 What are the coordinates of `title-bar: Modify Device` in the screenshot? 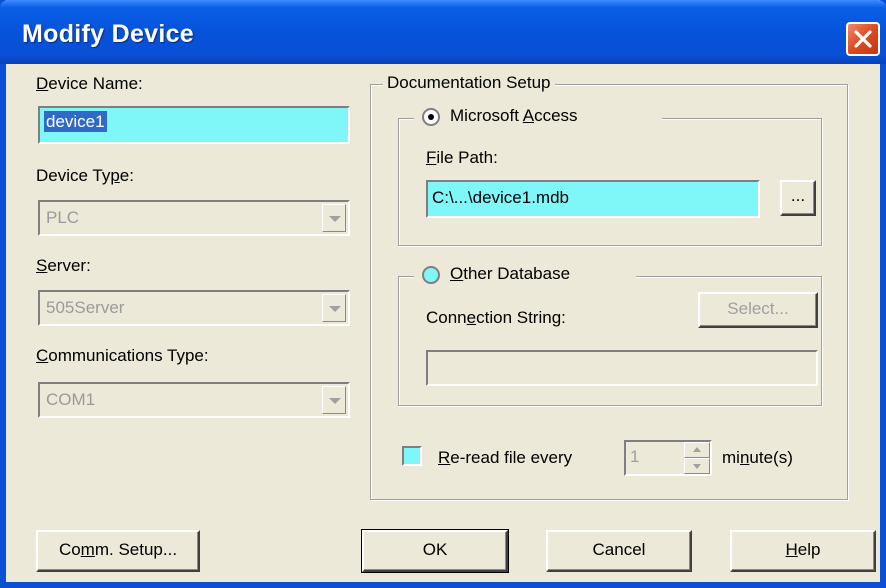 It's located at (443, 32).